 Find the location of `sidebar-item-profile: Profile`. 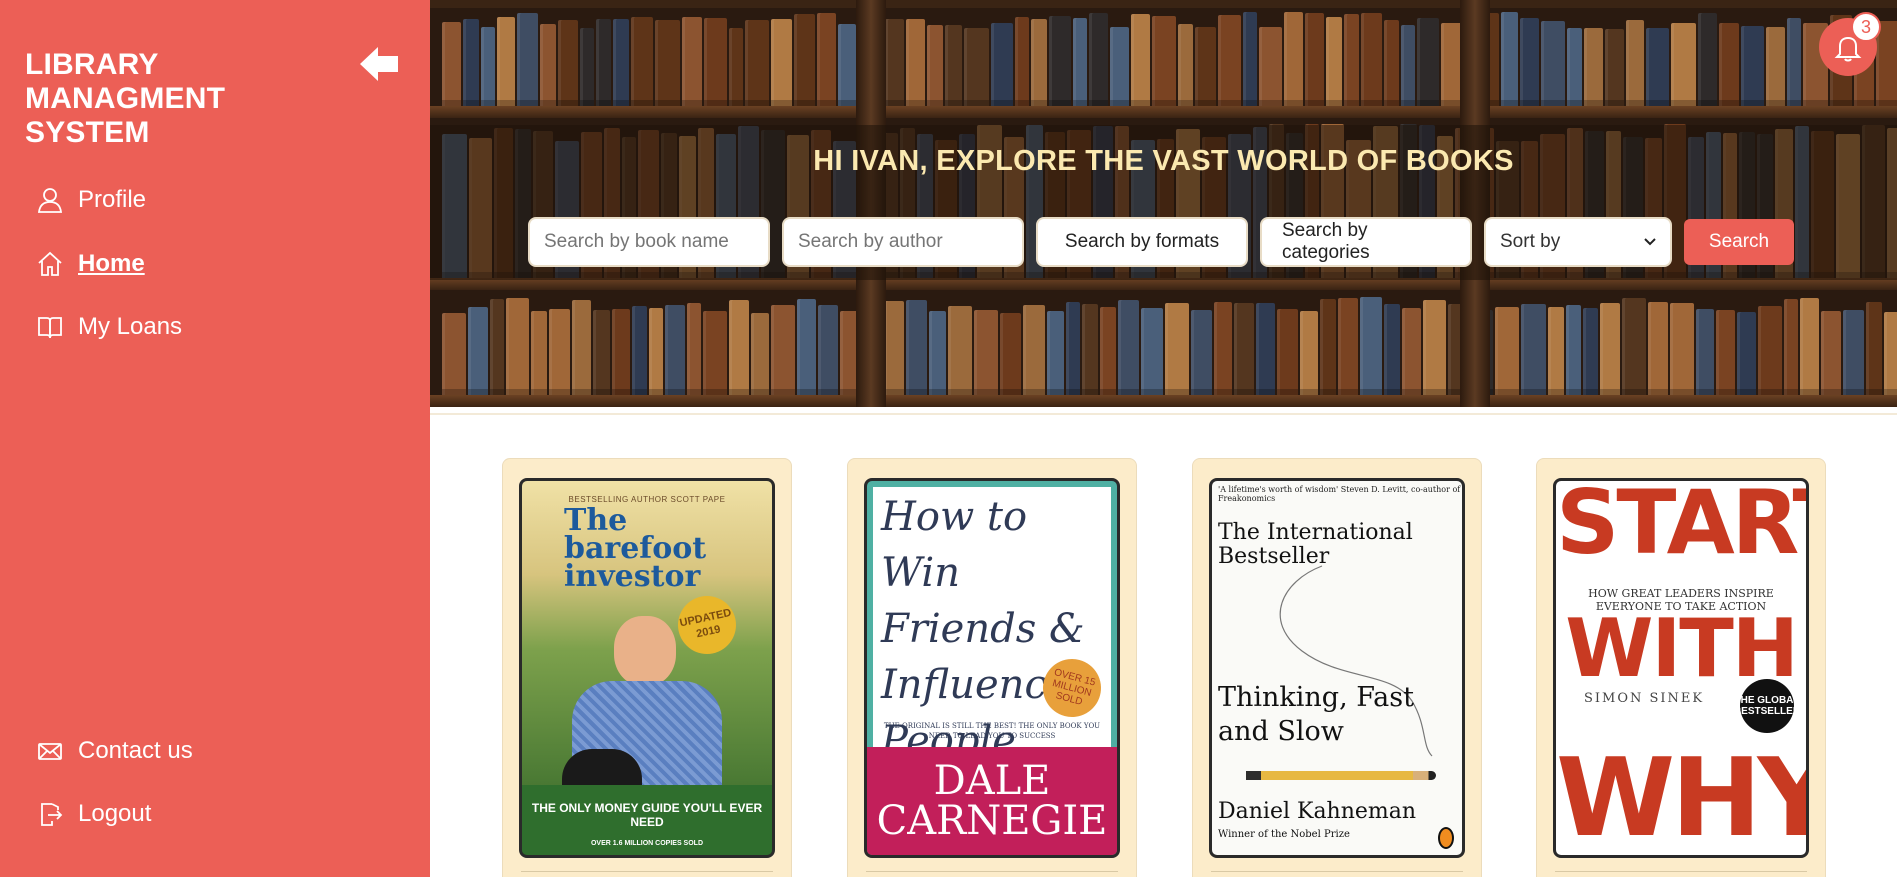

sidebar-item-profile: Profile is located at coordinates (91, 200).